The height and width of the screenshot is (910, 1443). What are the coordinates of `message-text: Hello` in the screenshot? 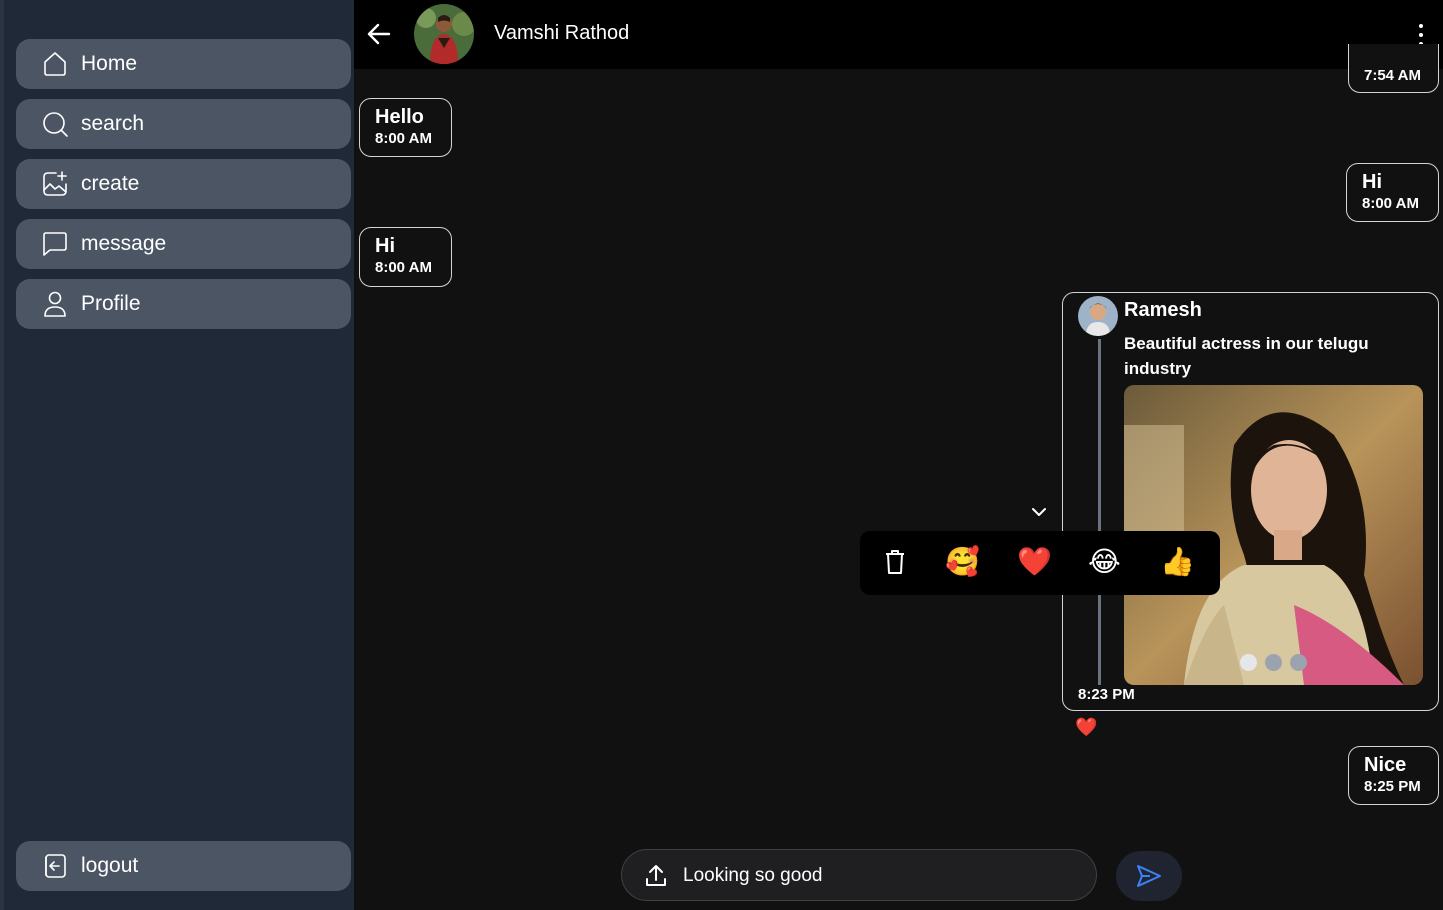 It's located at (399, 117).